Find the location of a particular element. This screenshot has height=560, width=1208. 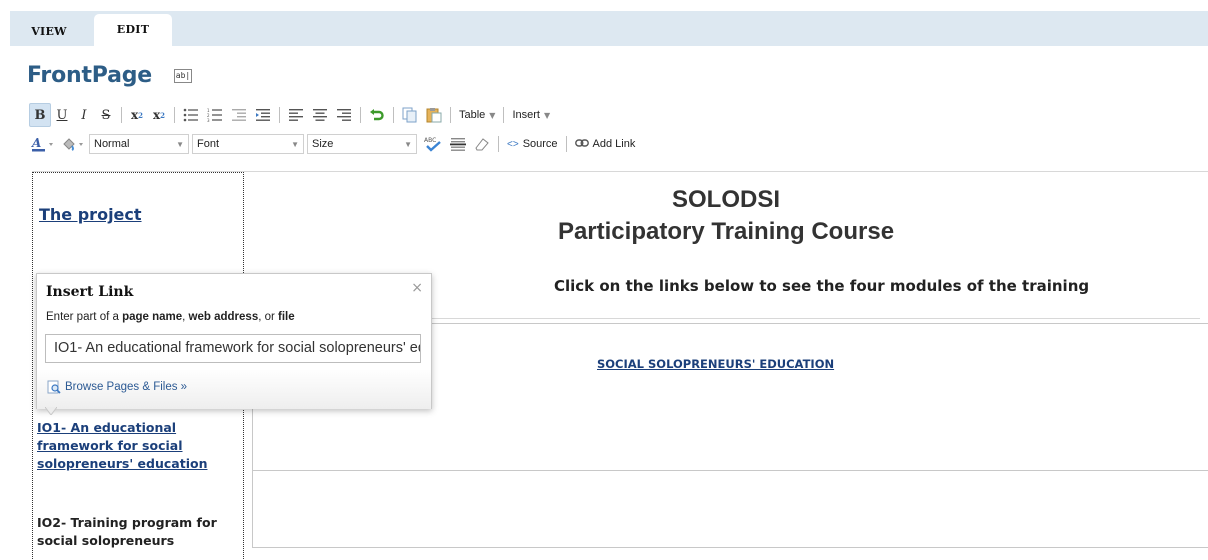

chain-link-icon is located at coordinates (581, 144).